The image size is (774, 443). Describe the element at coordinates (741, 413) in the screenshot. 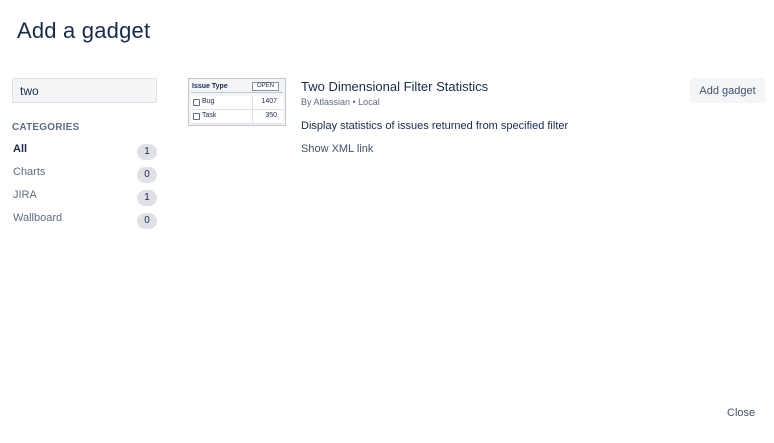

I see `close-button: Close` at that location.